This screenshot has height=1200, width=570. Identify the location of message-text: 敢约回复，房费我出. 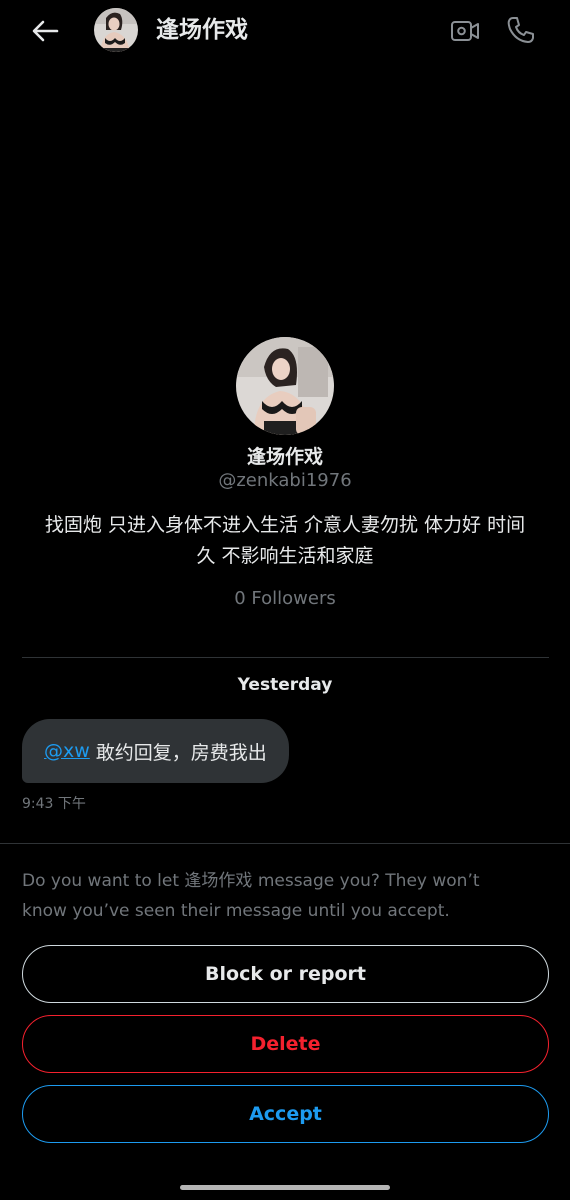
(181, 752).